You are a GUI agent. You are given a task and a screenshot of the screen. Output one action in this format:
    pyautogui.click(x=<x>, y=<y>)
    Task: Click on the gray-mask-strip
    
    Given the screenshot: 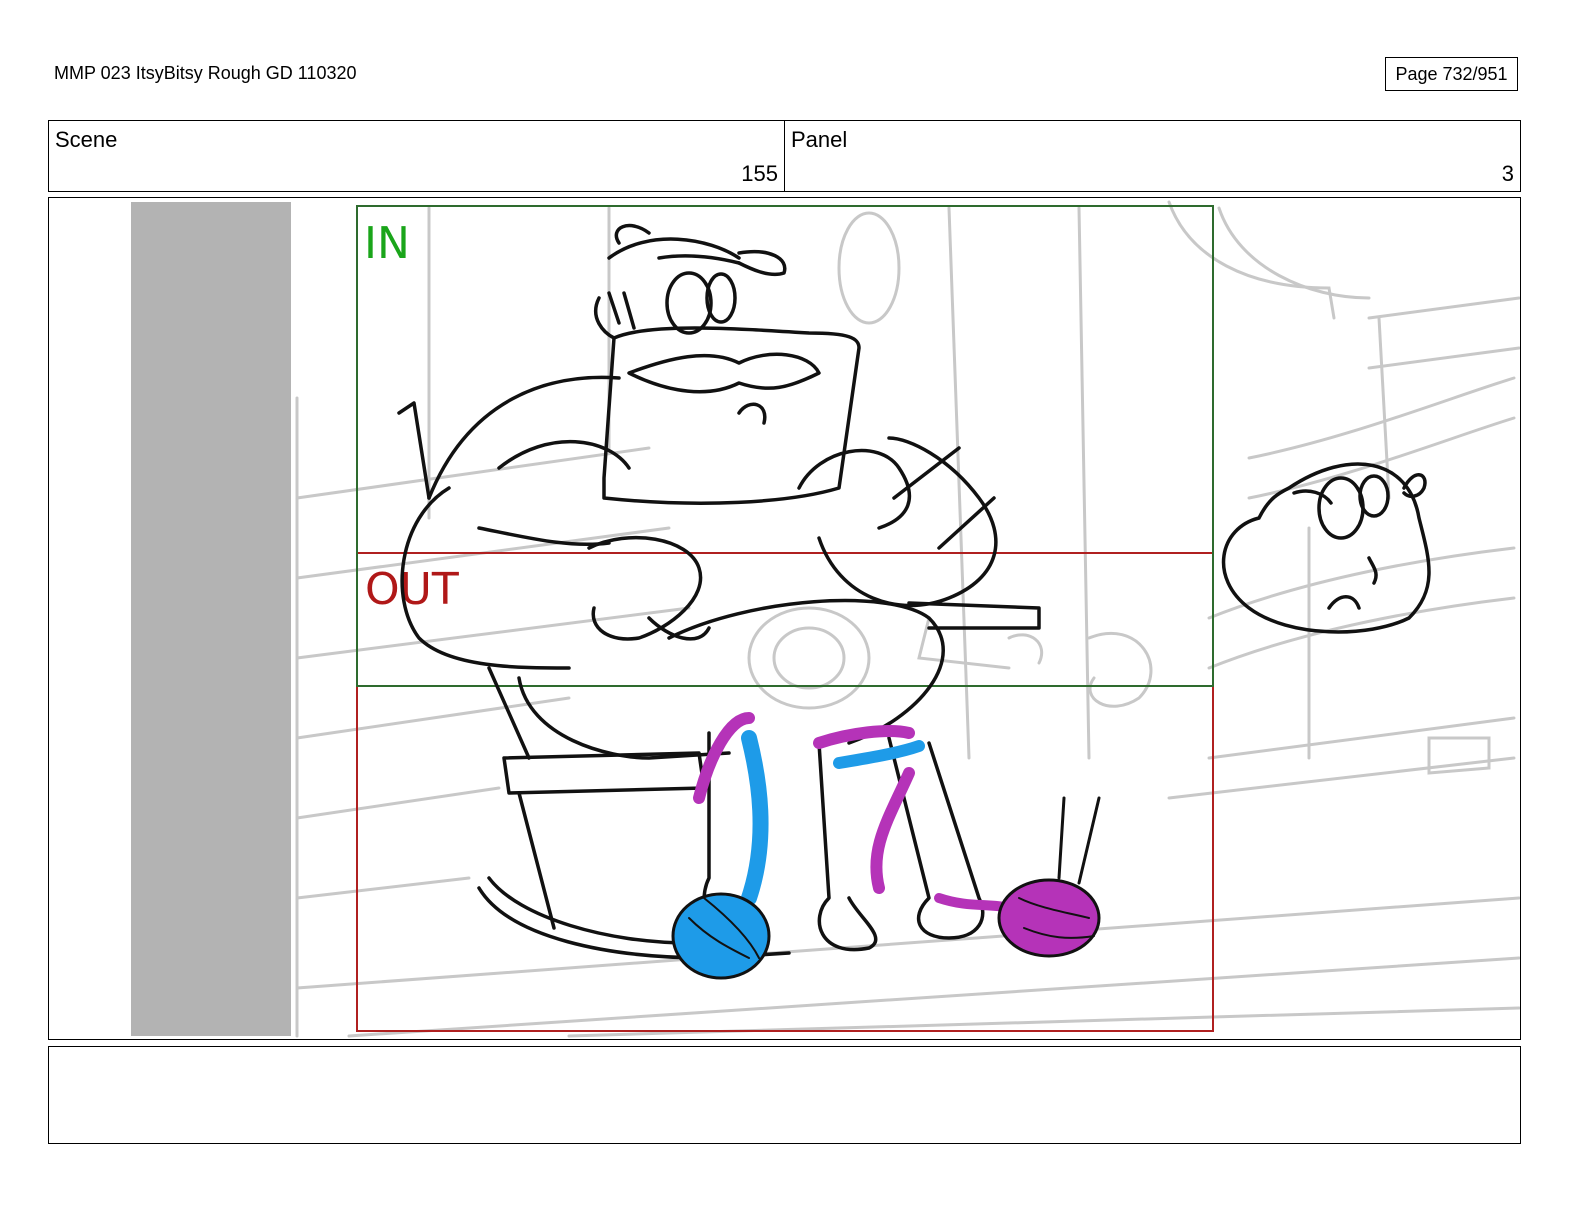 What is the action you would take?
    pyautogui.click(x=211, y=619)
    